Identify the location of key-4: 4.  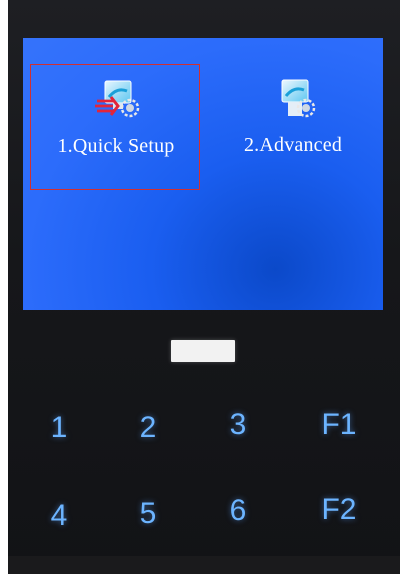
(59, 516).